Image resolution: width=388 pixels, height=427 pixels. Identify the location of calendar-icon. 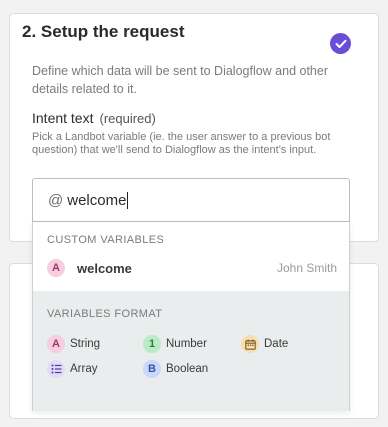
(250, 344).